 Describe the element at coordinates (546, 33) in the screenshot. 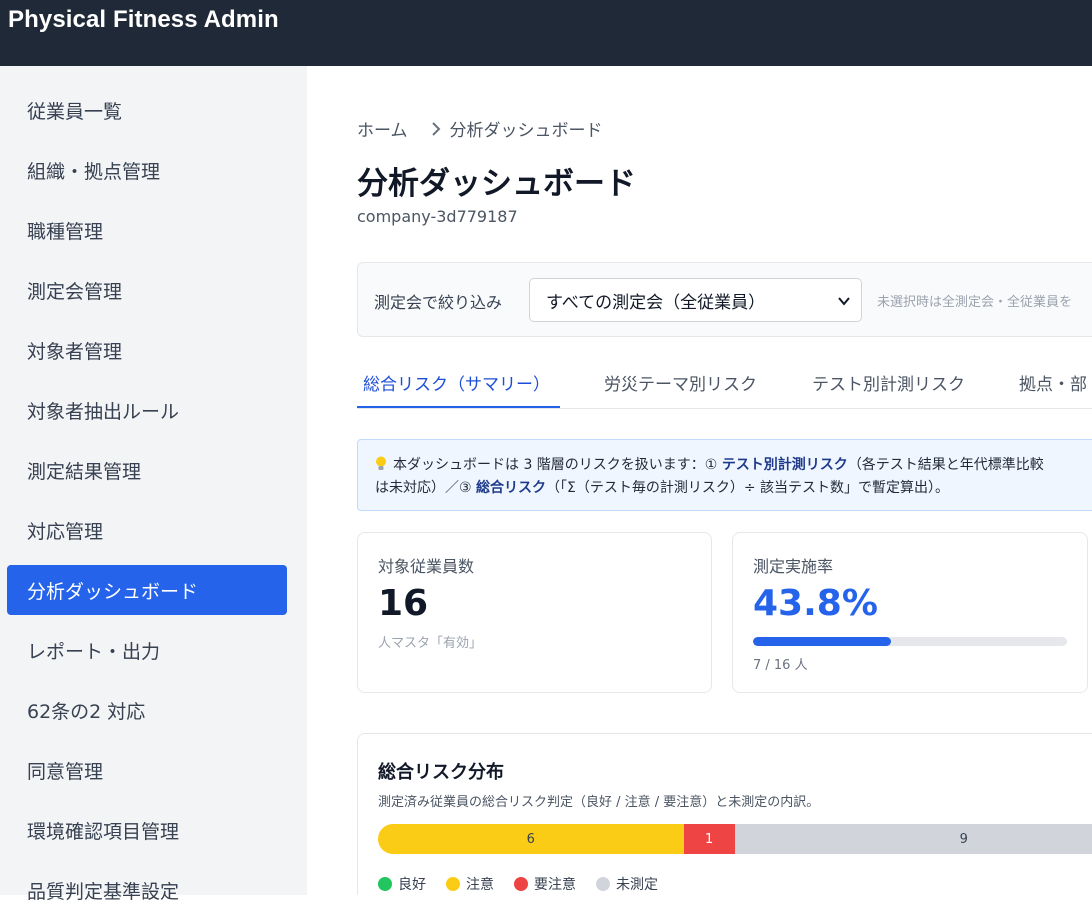

I see `top-bar: Physical Fitness Admin` at that location.